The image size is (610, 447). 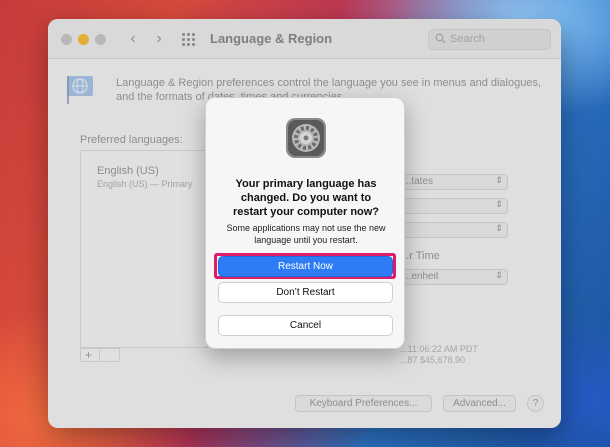 I want to click on restart-now-button: Restart Now, so click(x=305, y=266).